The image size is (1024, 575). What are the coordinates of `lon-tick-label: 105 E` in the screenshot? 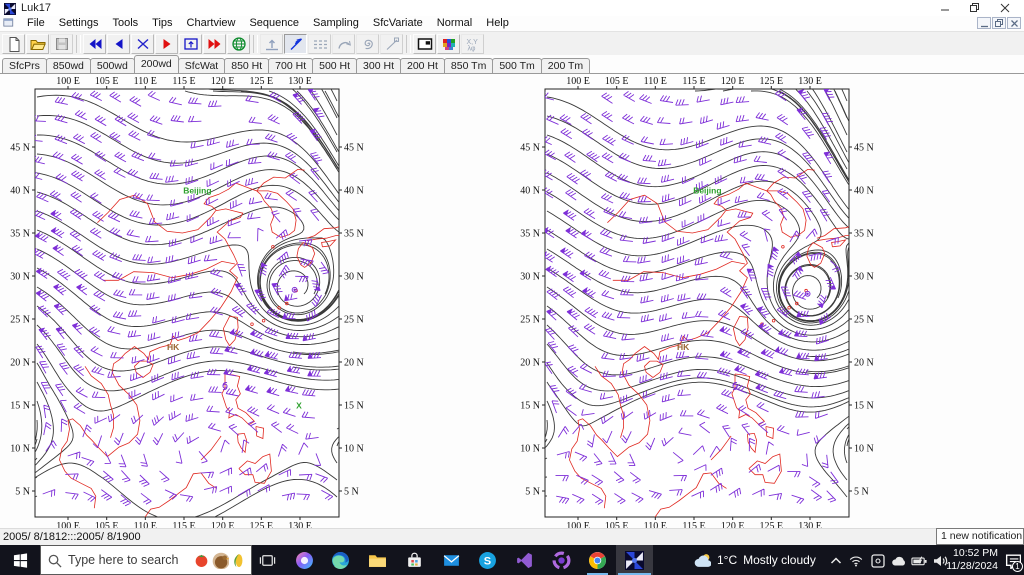 It's located at (107, 82).